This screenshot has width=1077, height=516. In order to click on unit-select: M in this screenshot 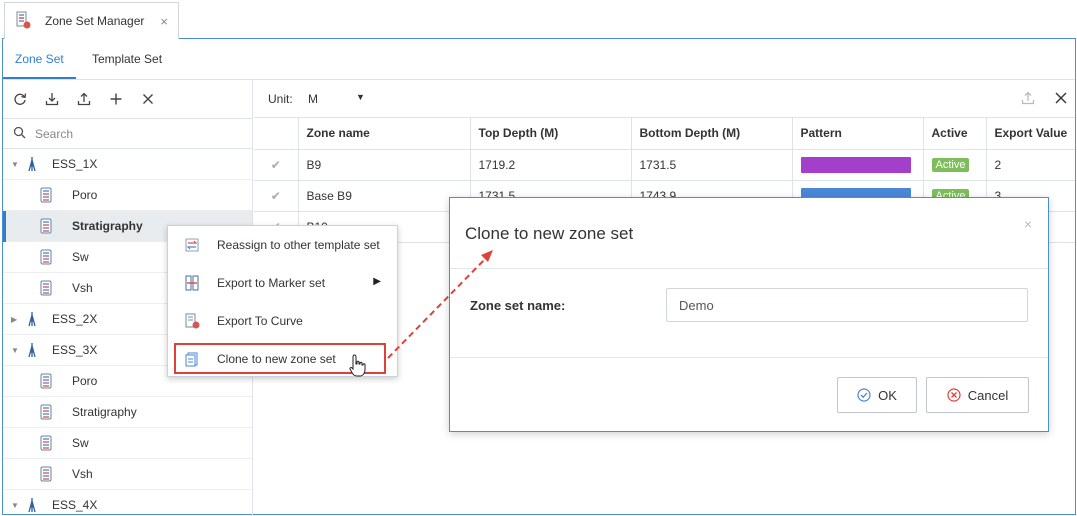, I will do `click(313, 99)`.